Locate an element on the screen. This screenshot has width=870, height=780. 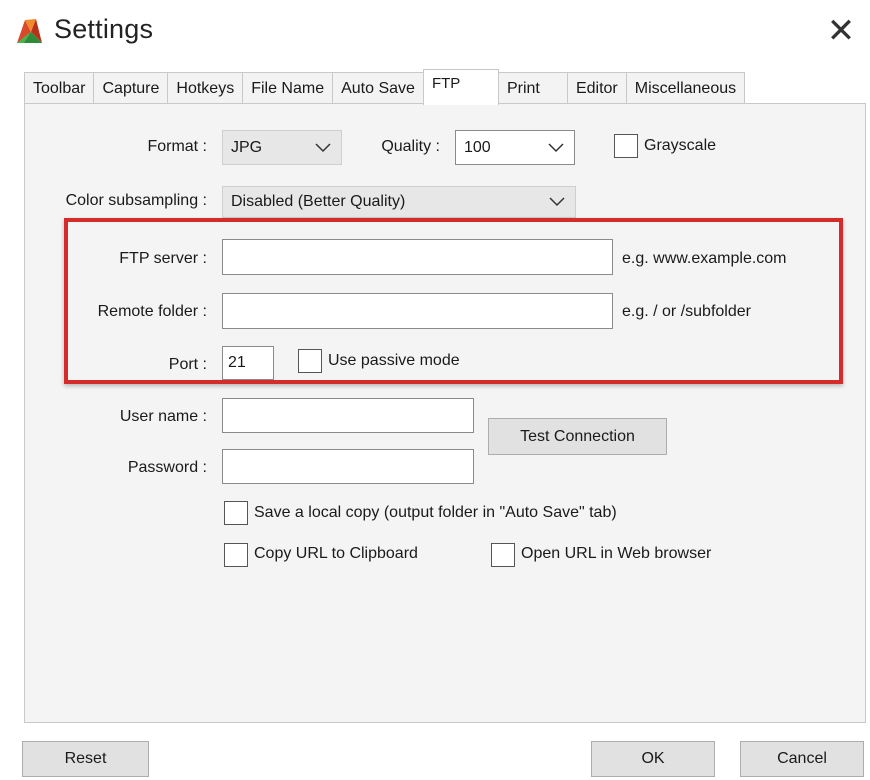
tab-print: Print is located at coordinates (532, 88).